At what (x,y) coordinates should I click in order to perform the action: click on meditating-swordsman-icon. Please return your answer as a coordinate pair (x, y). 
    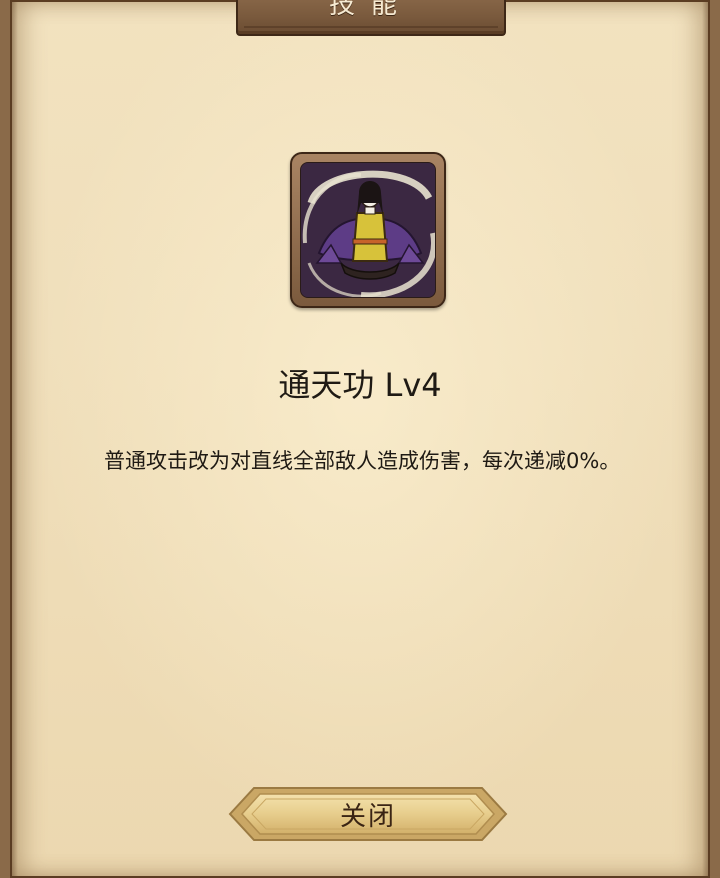
    Looking at the image, I should click on (368, 230).